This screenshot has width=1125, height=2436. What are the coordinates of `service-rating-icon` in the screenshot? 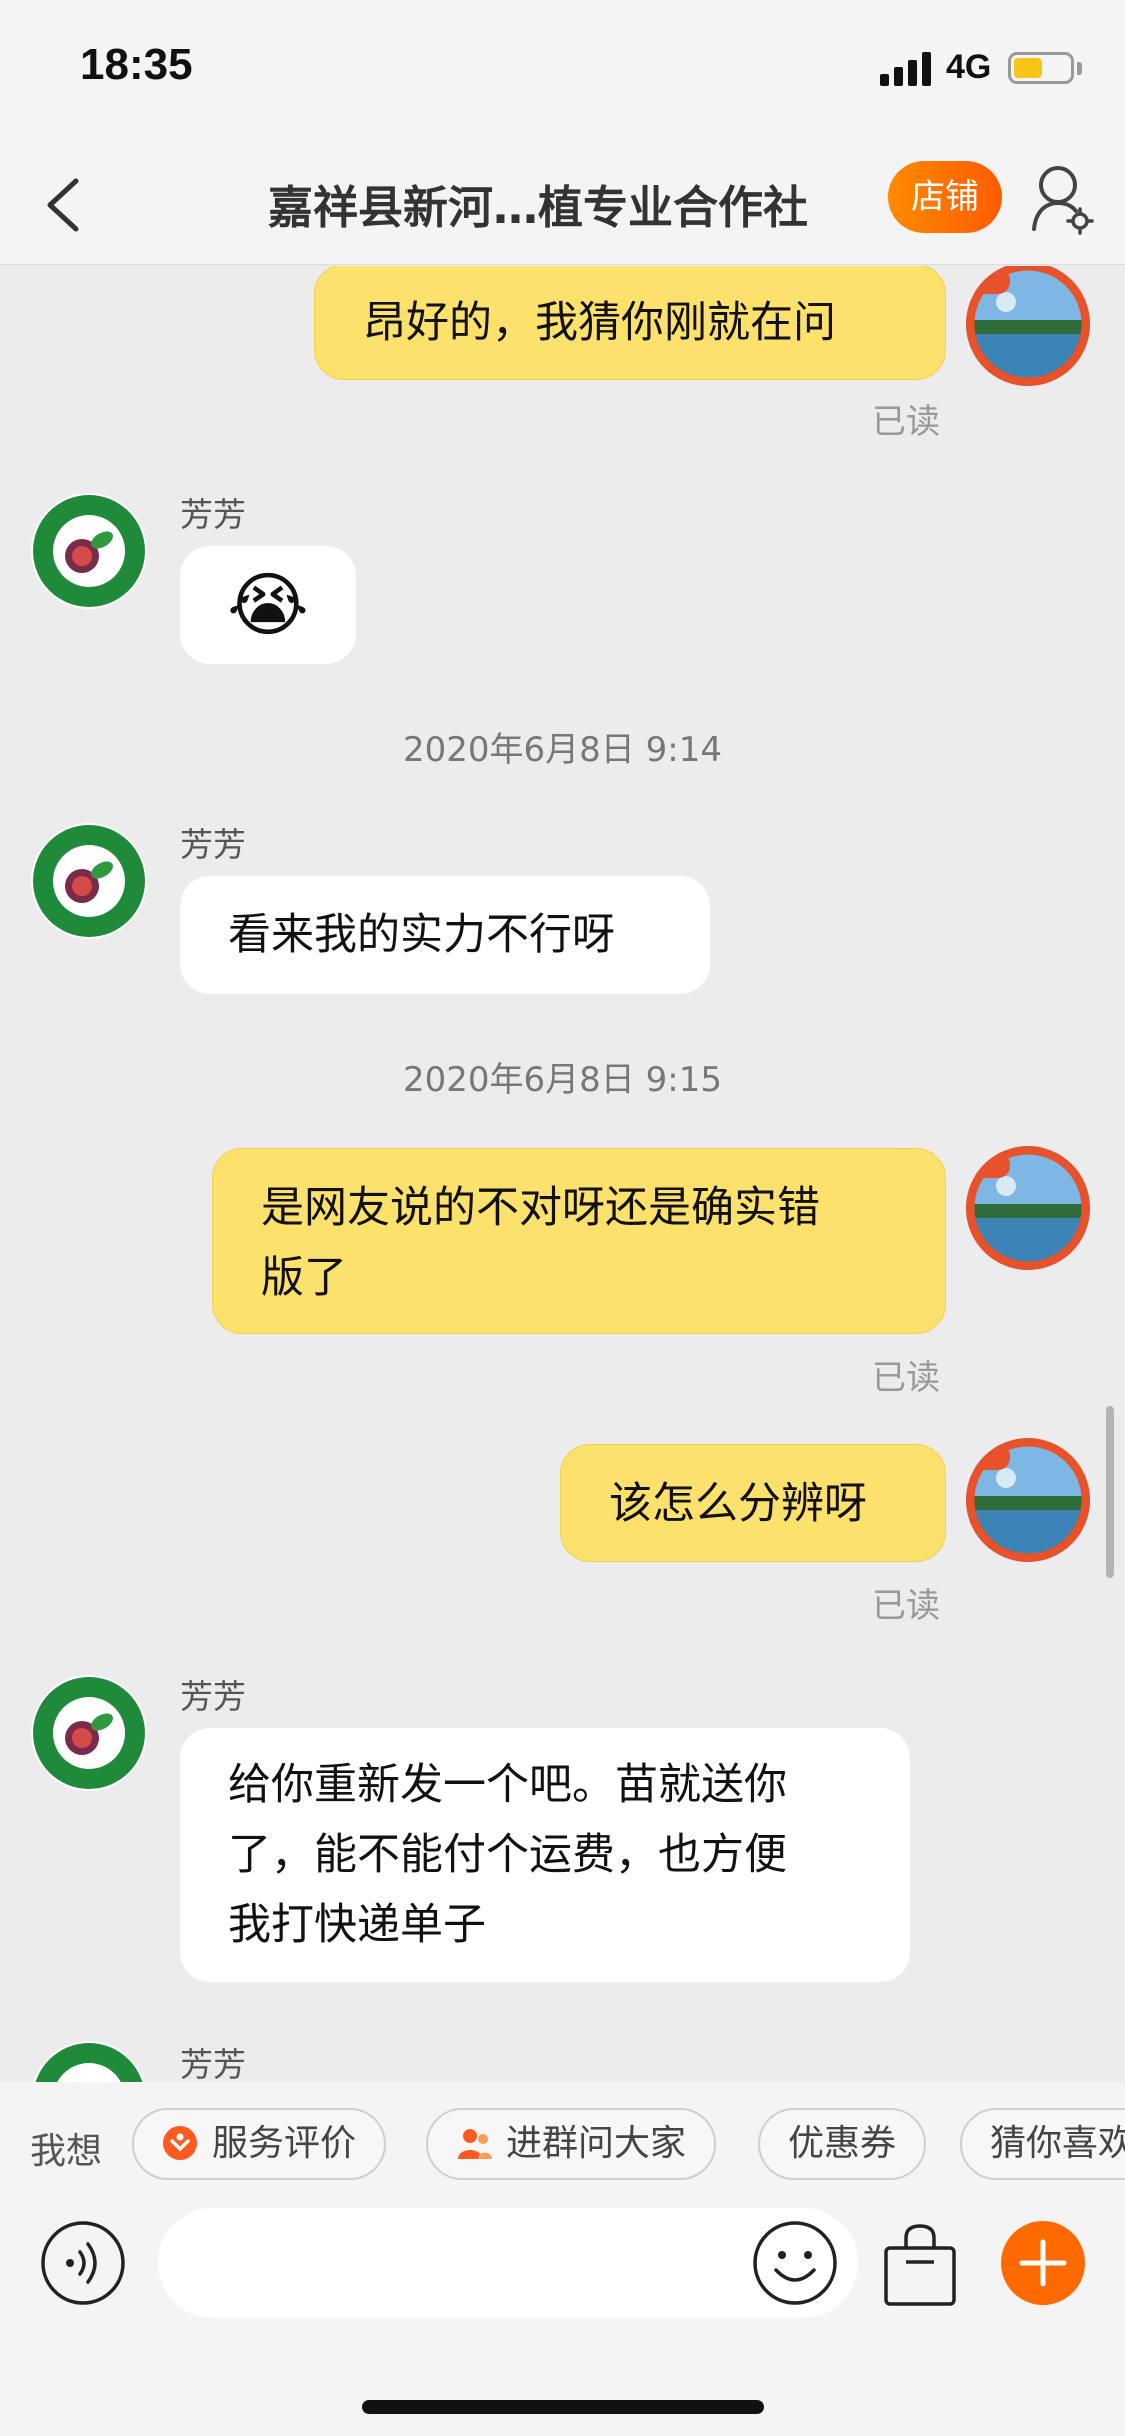 It's located at (180, 2143).